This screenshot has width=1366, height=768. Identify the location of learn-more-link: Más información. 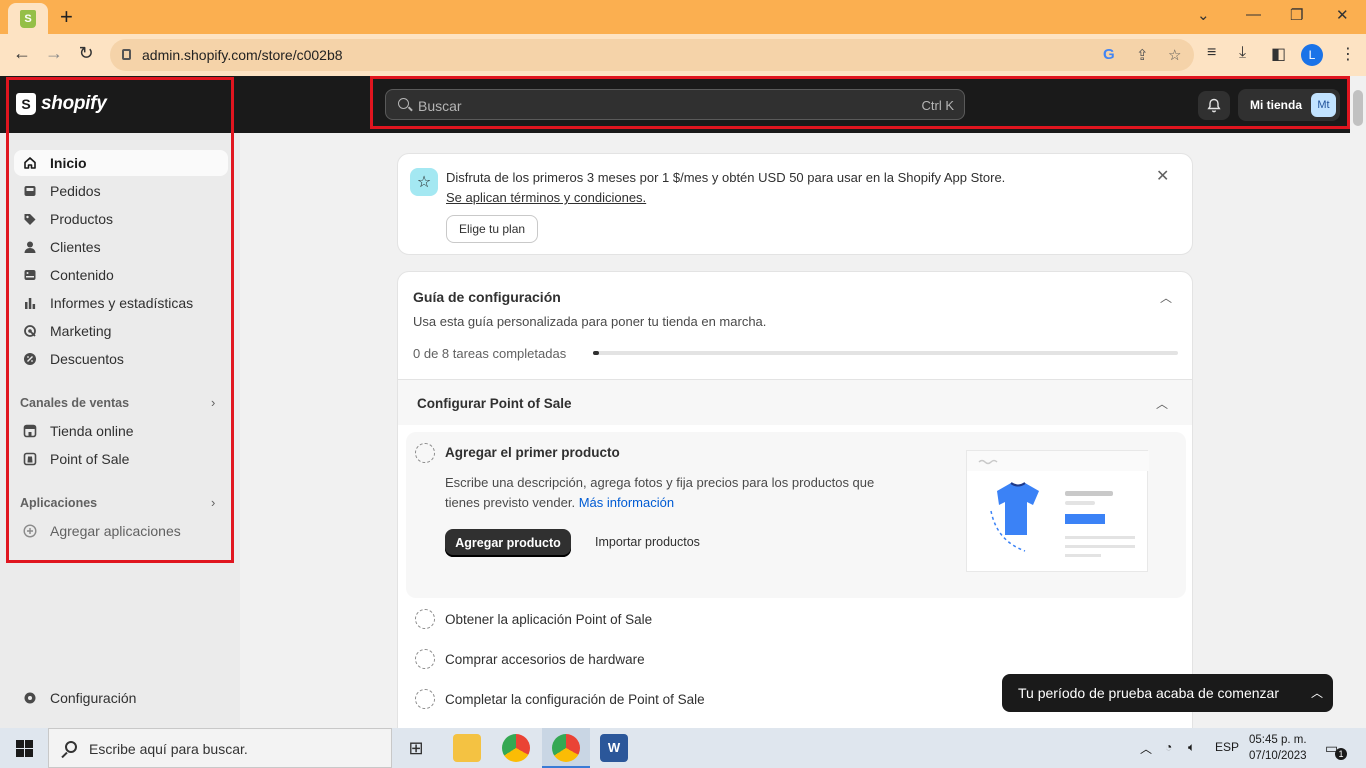
(626, 502).